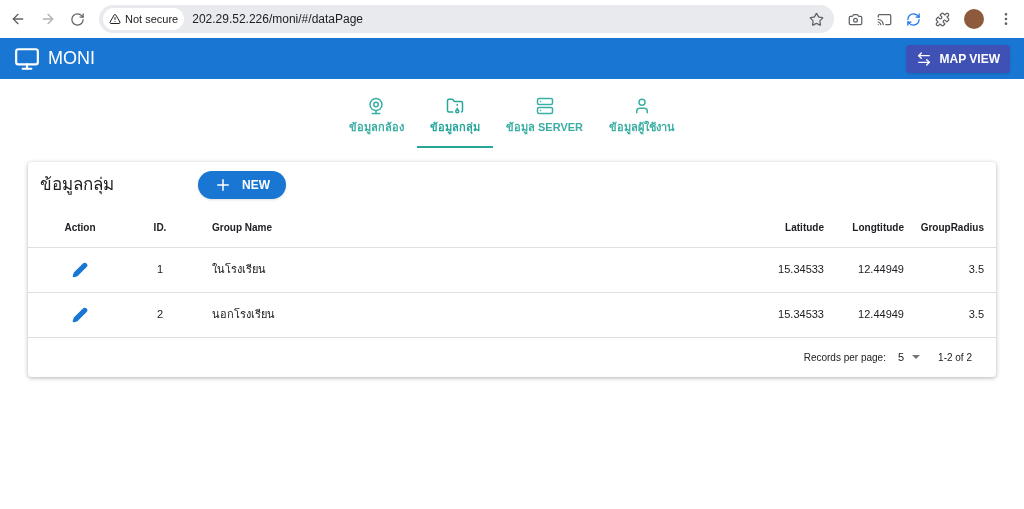 The width and height of the screenshot is (1024, 509). Describe the element at coordinates (278, 19) in the screenshot. I see `url-text: 202.29.52.226/moni/#/dataPage` at that location.